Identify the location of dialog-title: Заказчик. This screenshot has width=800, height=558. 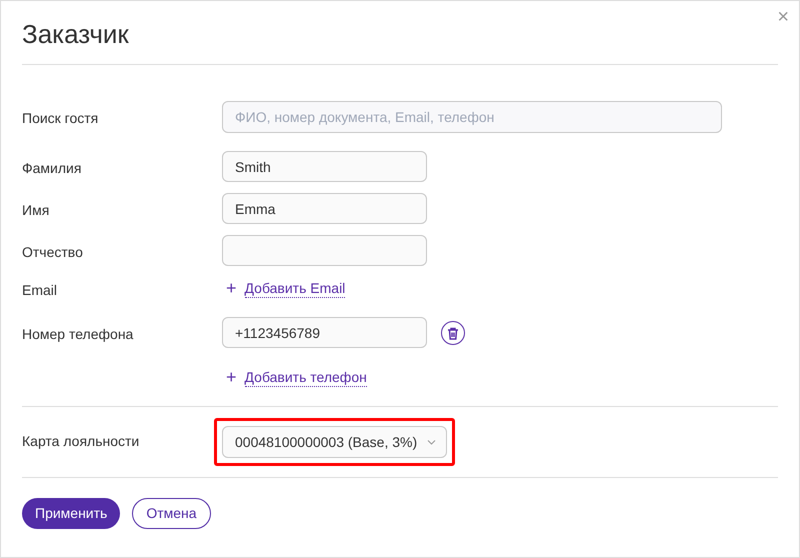
(76, 34).